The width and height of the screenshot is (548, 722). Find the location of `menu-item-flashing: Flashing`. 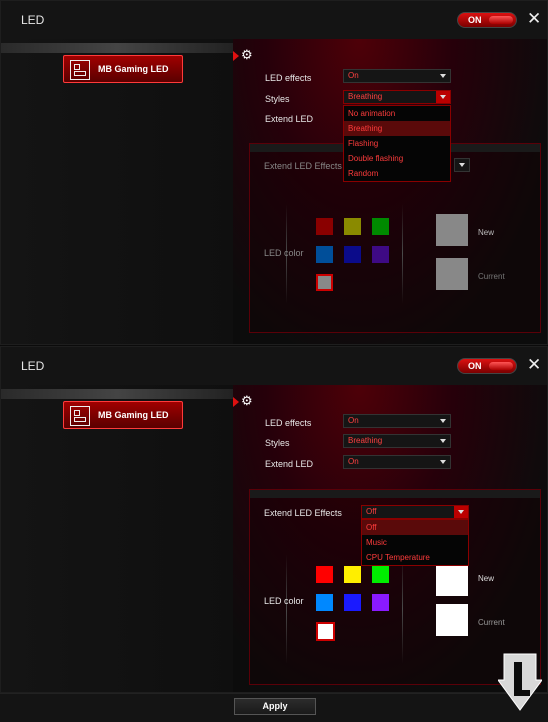

menu-item-flashing: Flashing is located at coordinates (397, 143).